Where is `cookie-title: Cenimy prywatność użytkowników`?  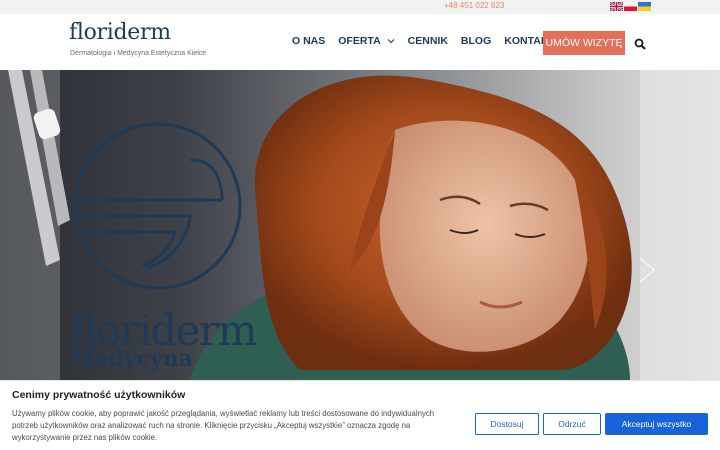
cookie-title: Cenimy prywatność użytkowników is located at coordinates (99, 395).